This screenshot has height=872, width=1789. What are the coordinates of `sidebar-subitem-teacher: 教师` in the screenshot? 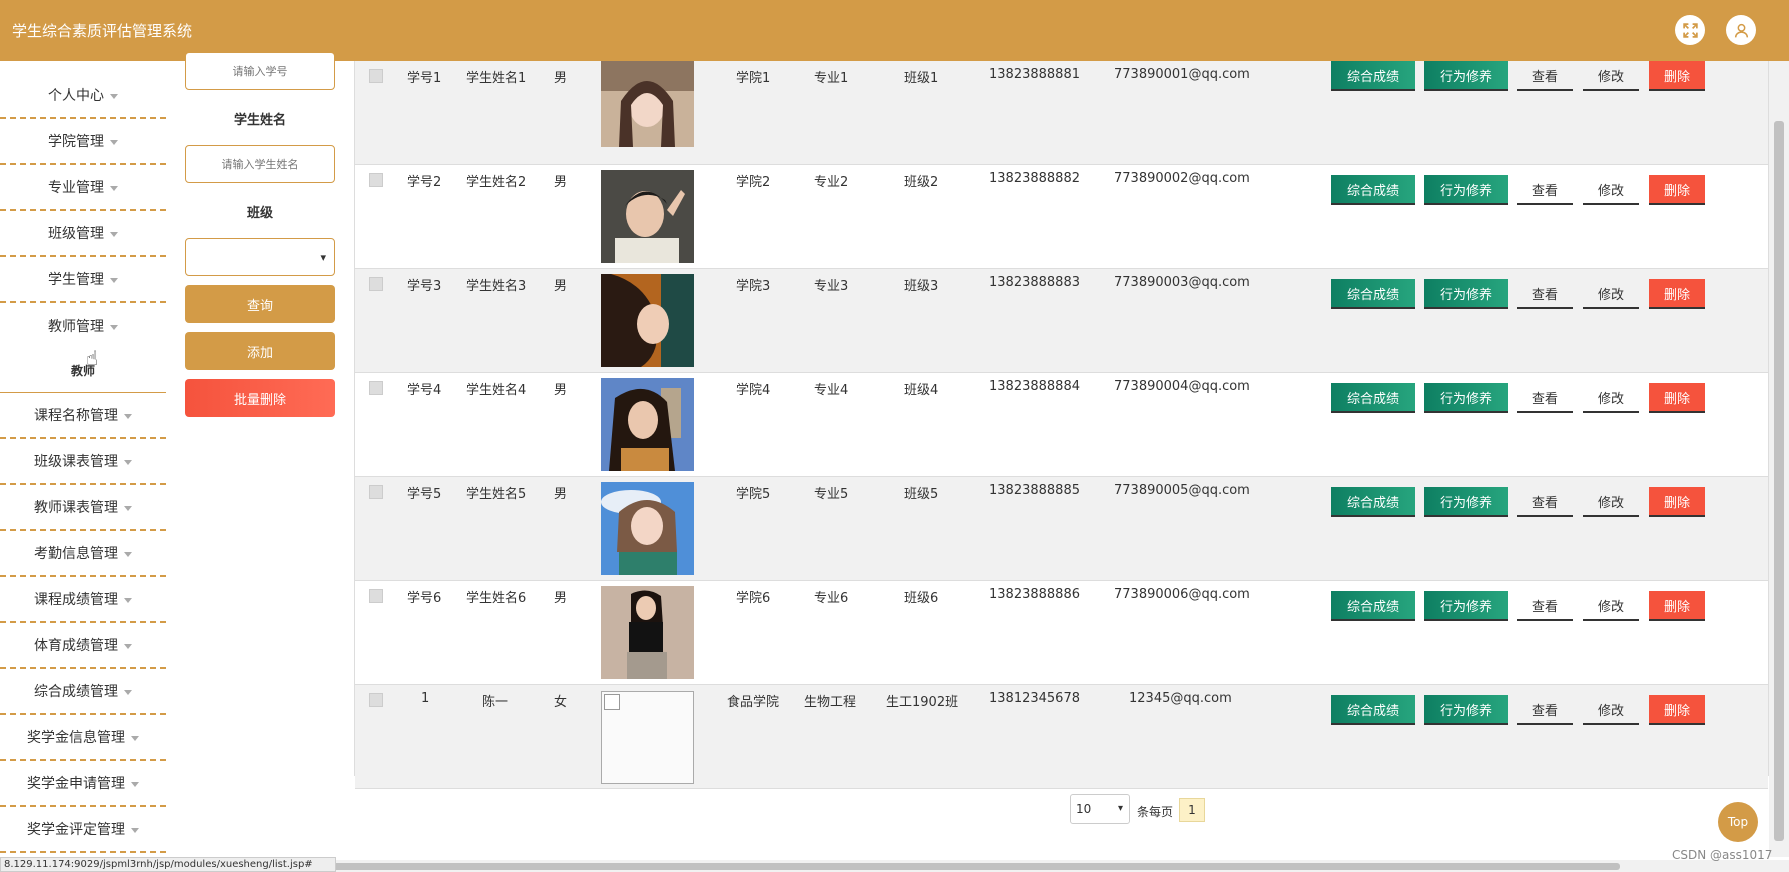 It's located at (83, 371).